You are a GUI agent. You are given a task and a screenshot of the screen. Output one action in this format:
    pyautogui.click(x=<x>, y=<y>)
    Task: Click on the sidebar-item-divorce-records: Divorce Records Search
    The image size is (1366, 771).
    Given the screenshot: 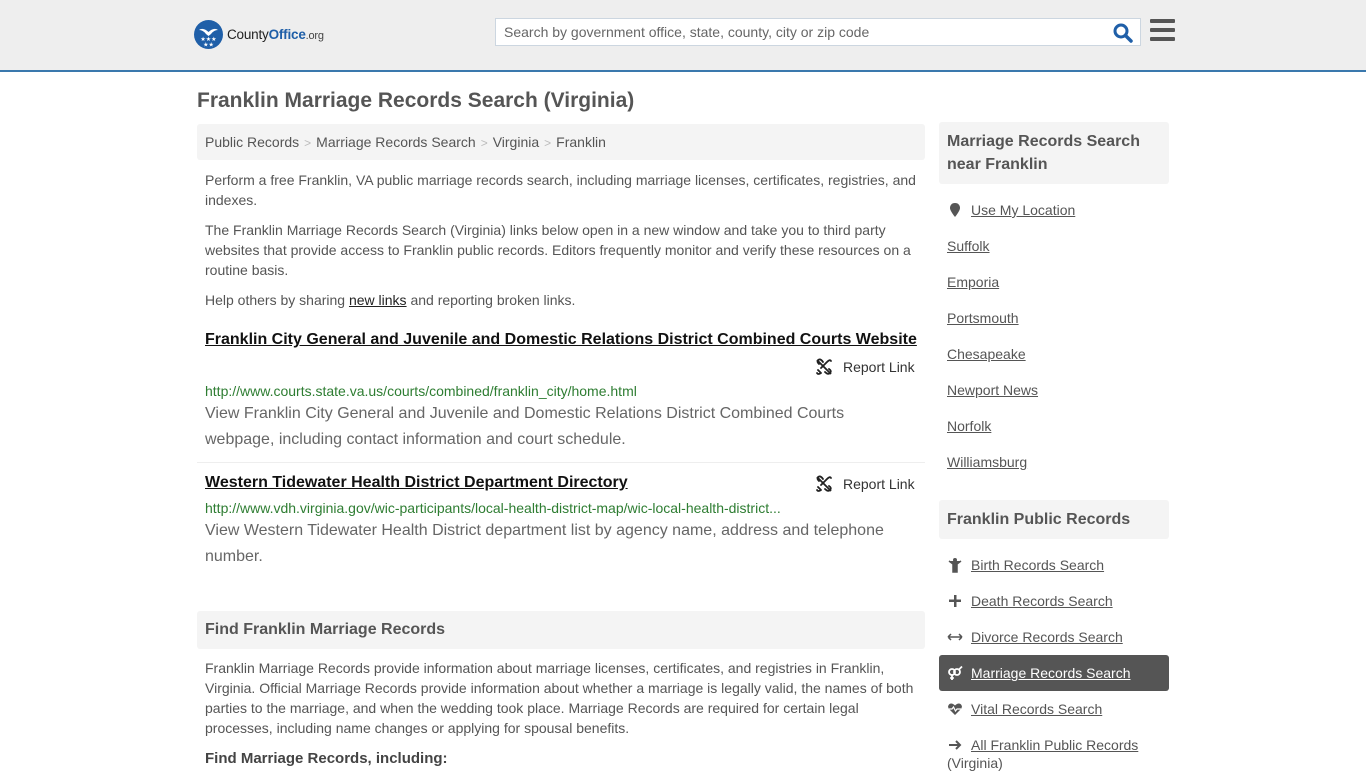 What is the action you would take?
    pyautogui.click(x=1054, y=637)
    